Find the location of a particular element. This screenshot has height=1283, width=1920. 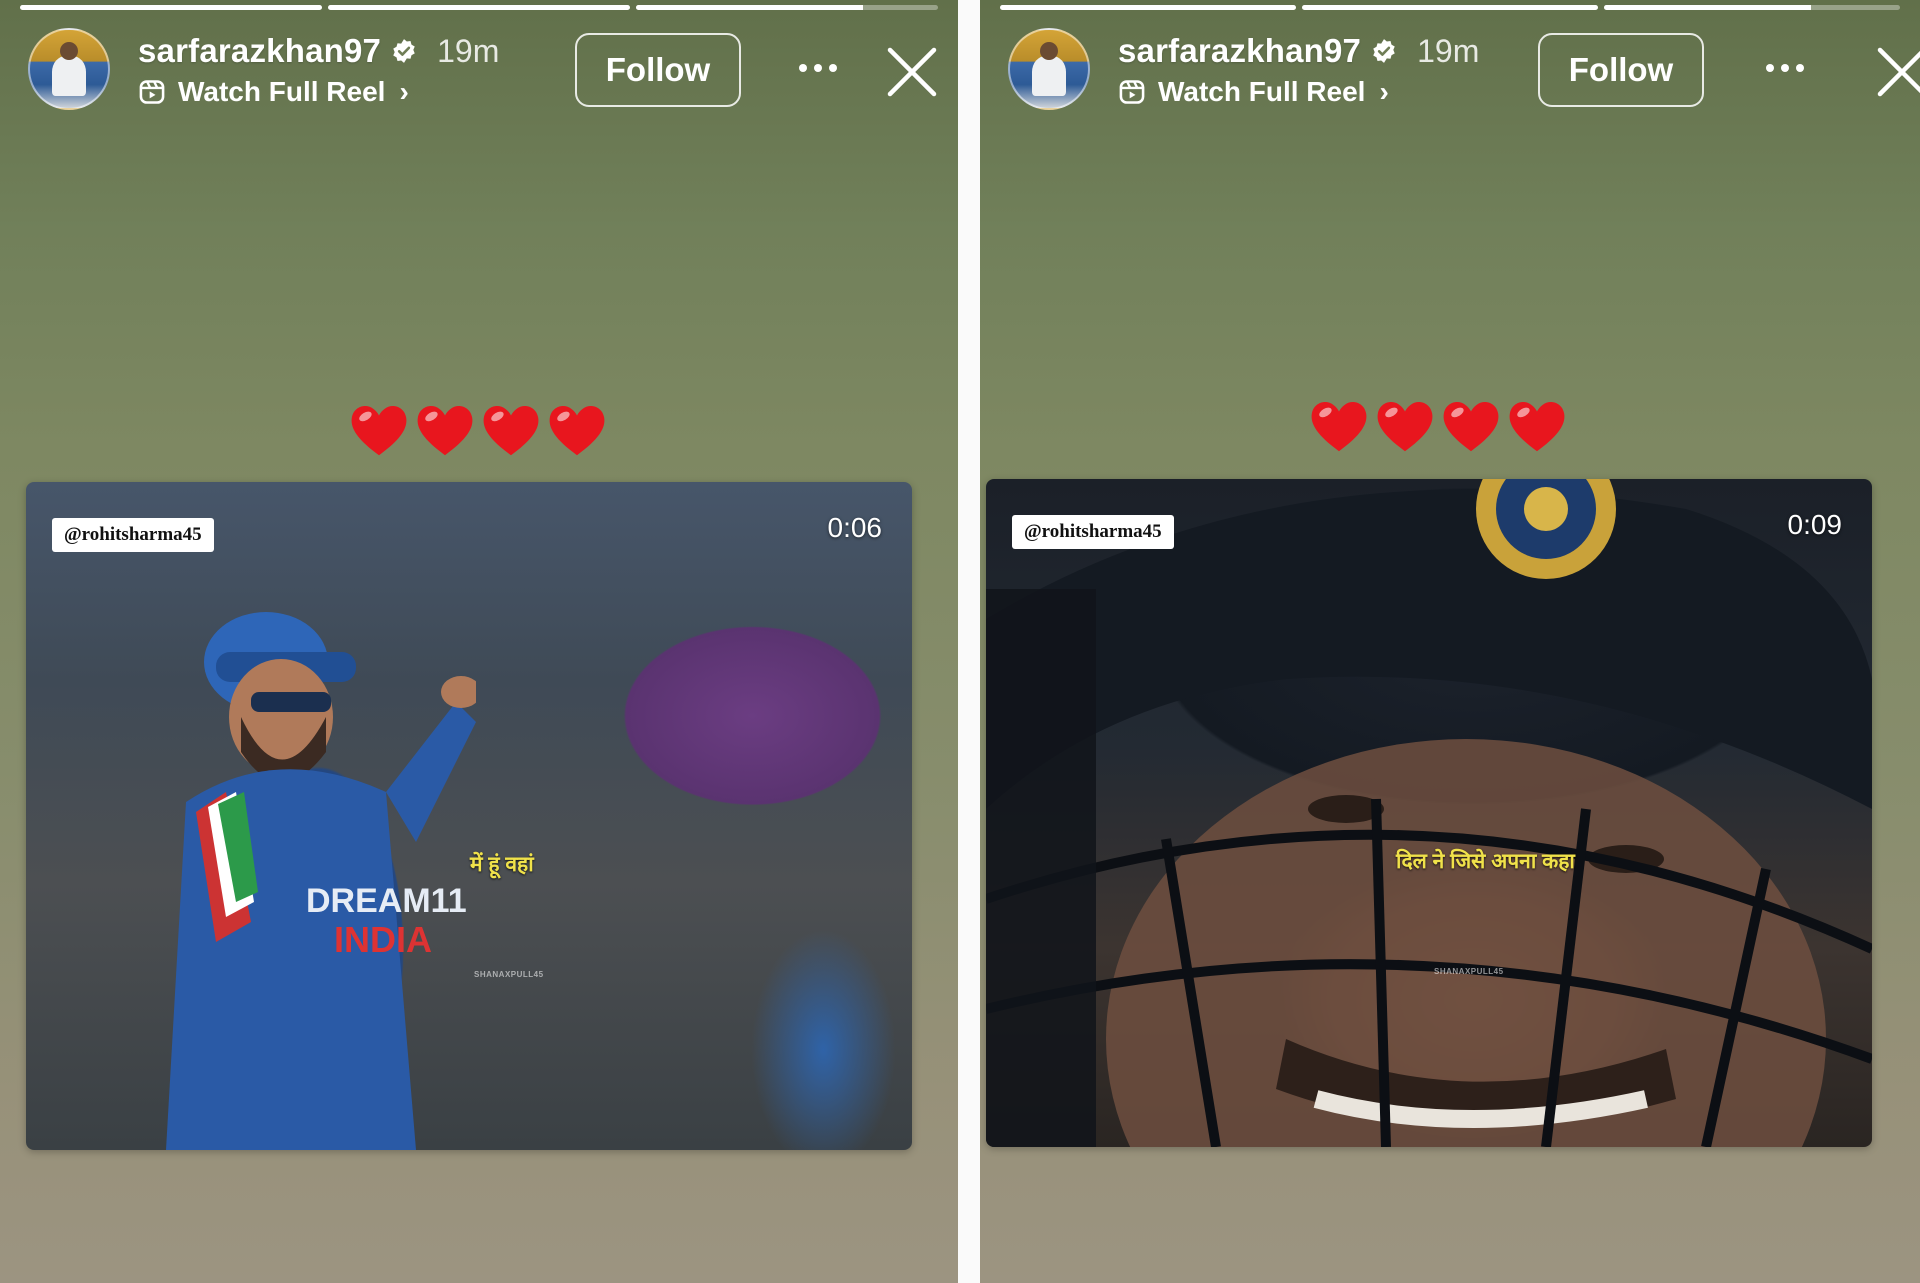

video-caption: दिल ने जिसे अपना कहा is located at coordinates (1485, 861).